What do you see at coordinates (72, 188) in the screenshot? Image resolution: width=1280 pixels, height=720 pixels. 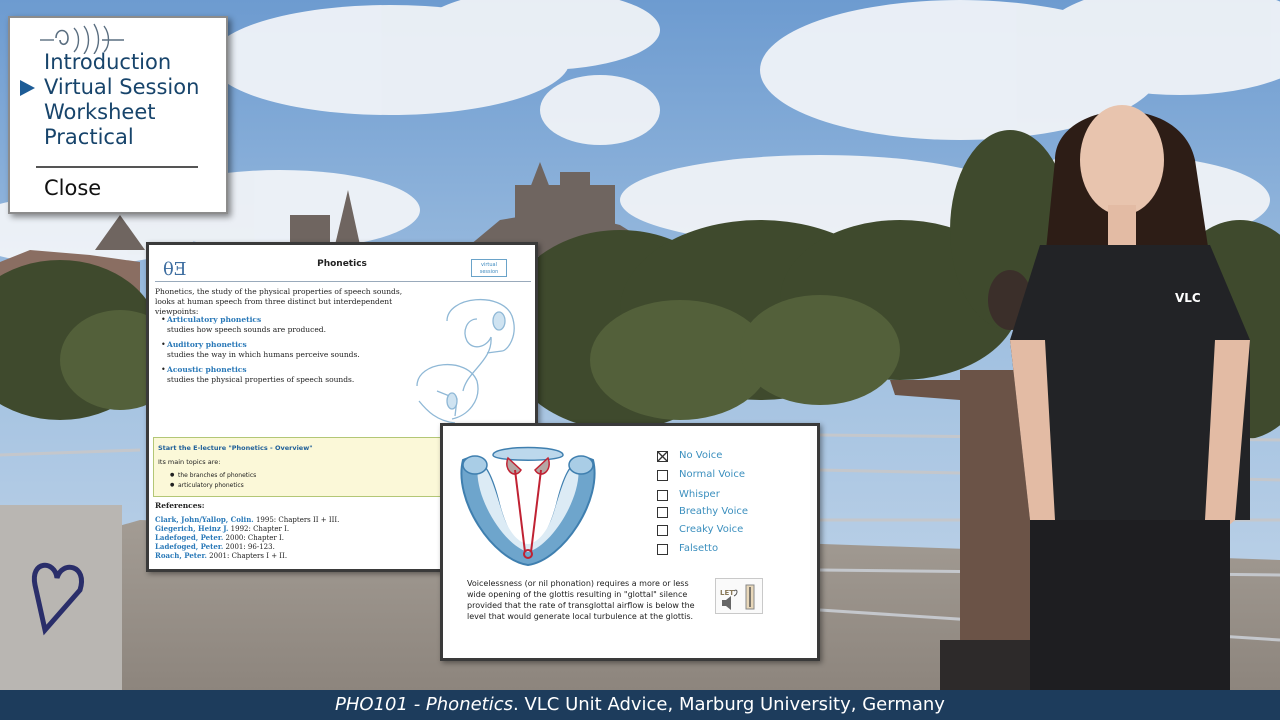 I see `close-button: Close` at bounding box center [72, 188].